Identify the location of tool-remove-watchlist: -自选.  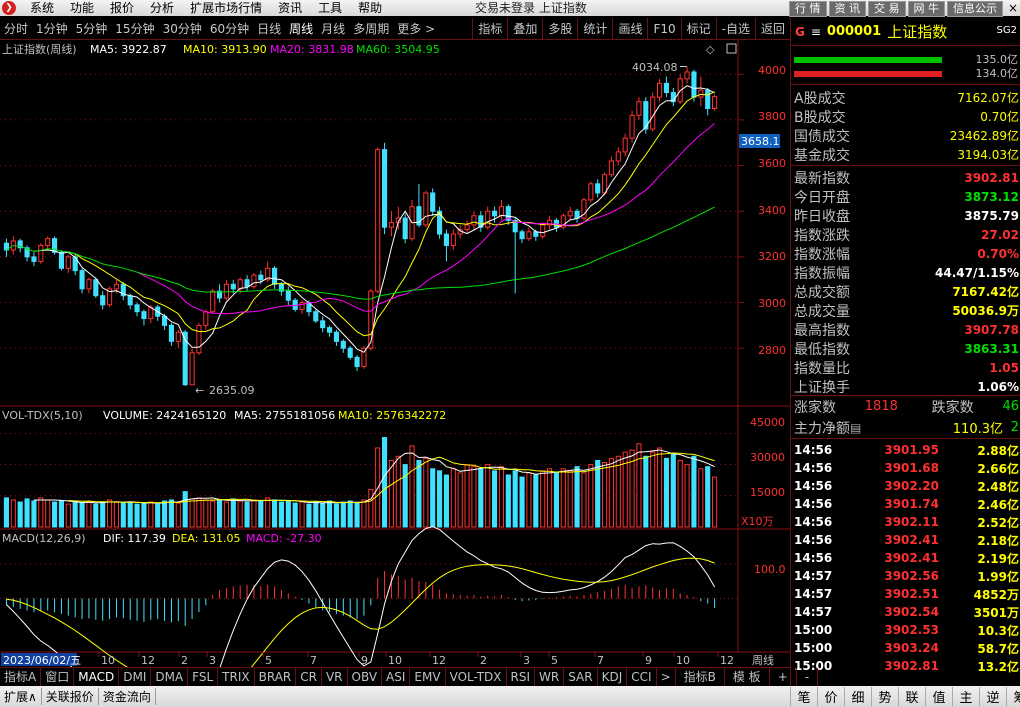
(735, 28).